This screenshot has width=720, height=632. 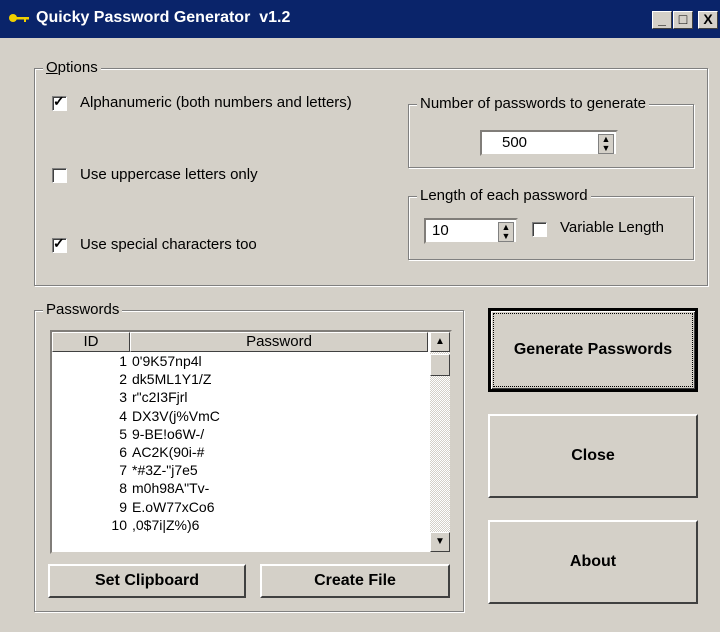 What do you see at coordinates (240, 416) in the screenshot?
I see `list-item: 4 DX3V(j%VmC` at bounding box center [240, 416].